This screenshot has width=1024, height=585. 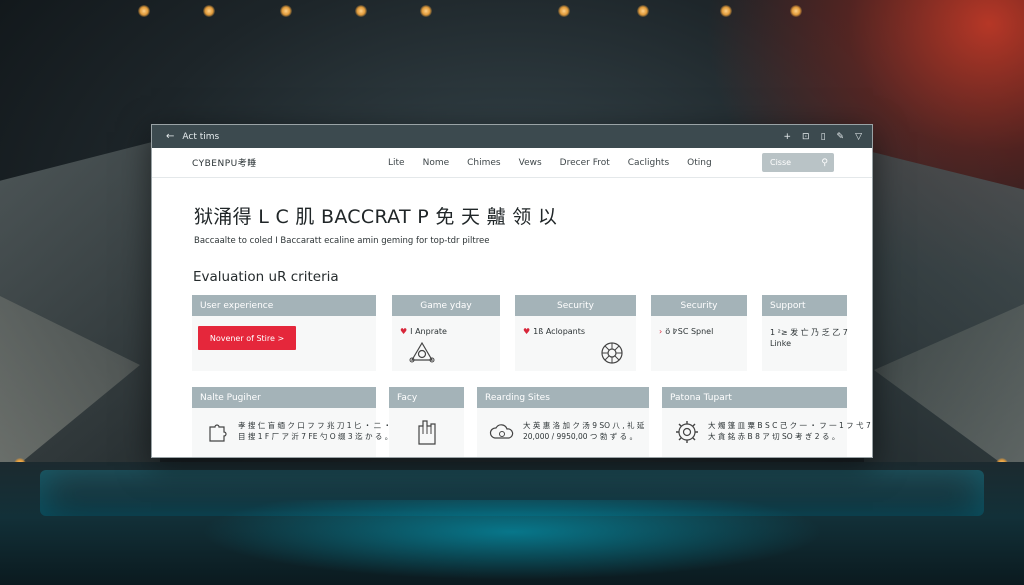 What do you see at coordinates (247, 338) in the screenshot?
I see `cta-button: Novener of Stire >` at bounding box center [247, 338].